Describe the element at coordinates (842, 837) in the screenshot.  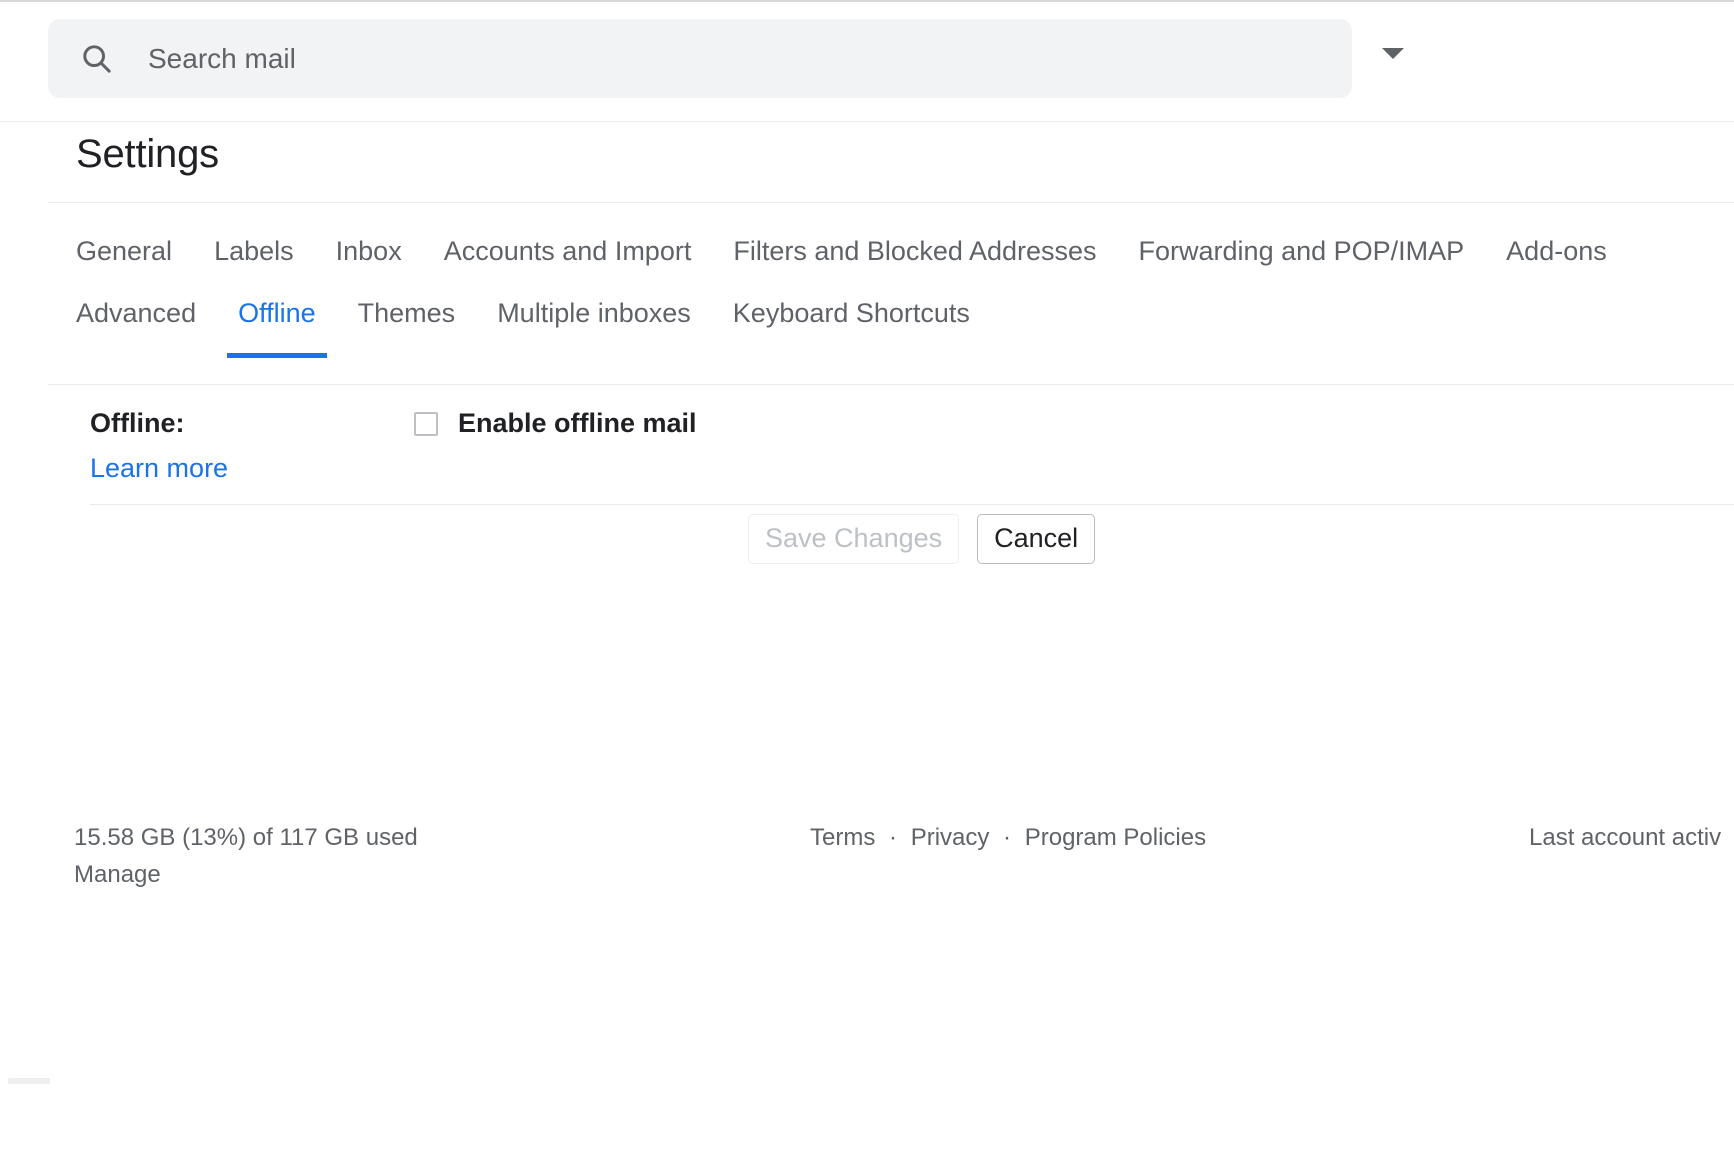
I see `terms-link: Terms` at that location.